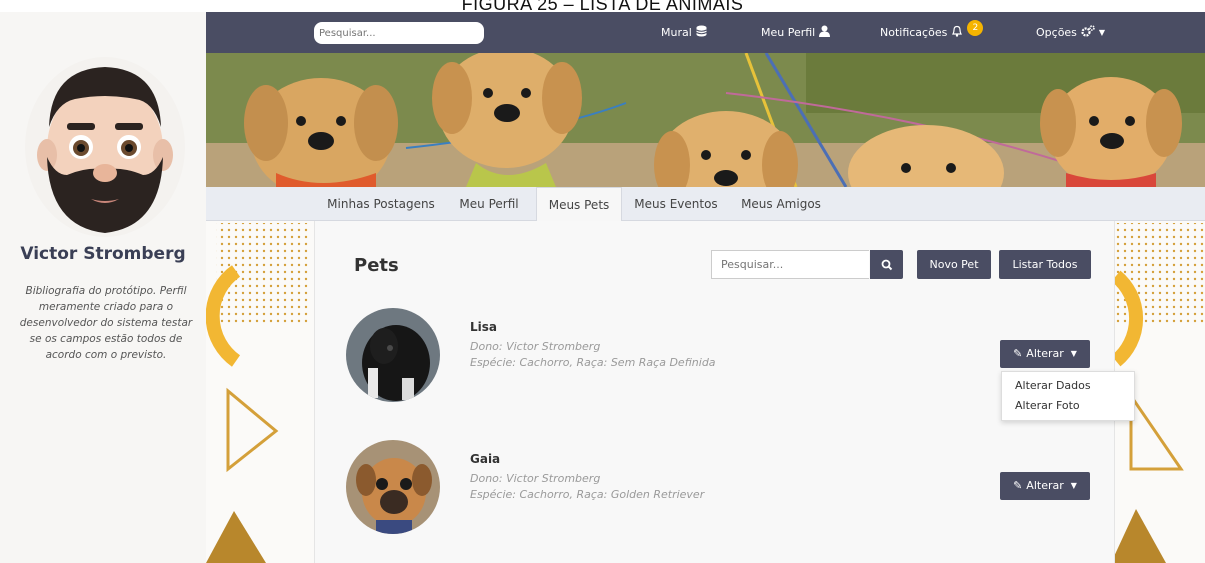 This screenshot has width=1205, height=563. What do you see at coordinates (975, 27) in the screenshot?
I see `notification-count-badge: 2` at bounding box center [975, 27].